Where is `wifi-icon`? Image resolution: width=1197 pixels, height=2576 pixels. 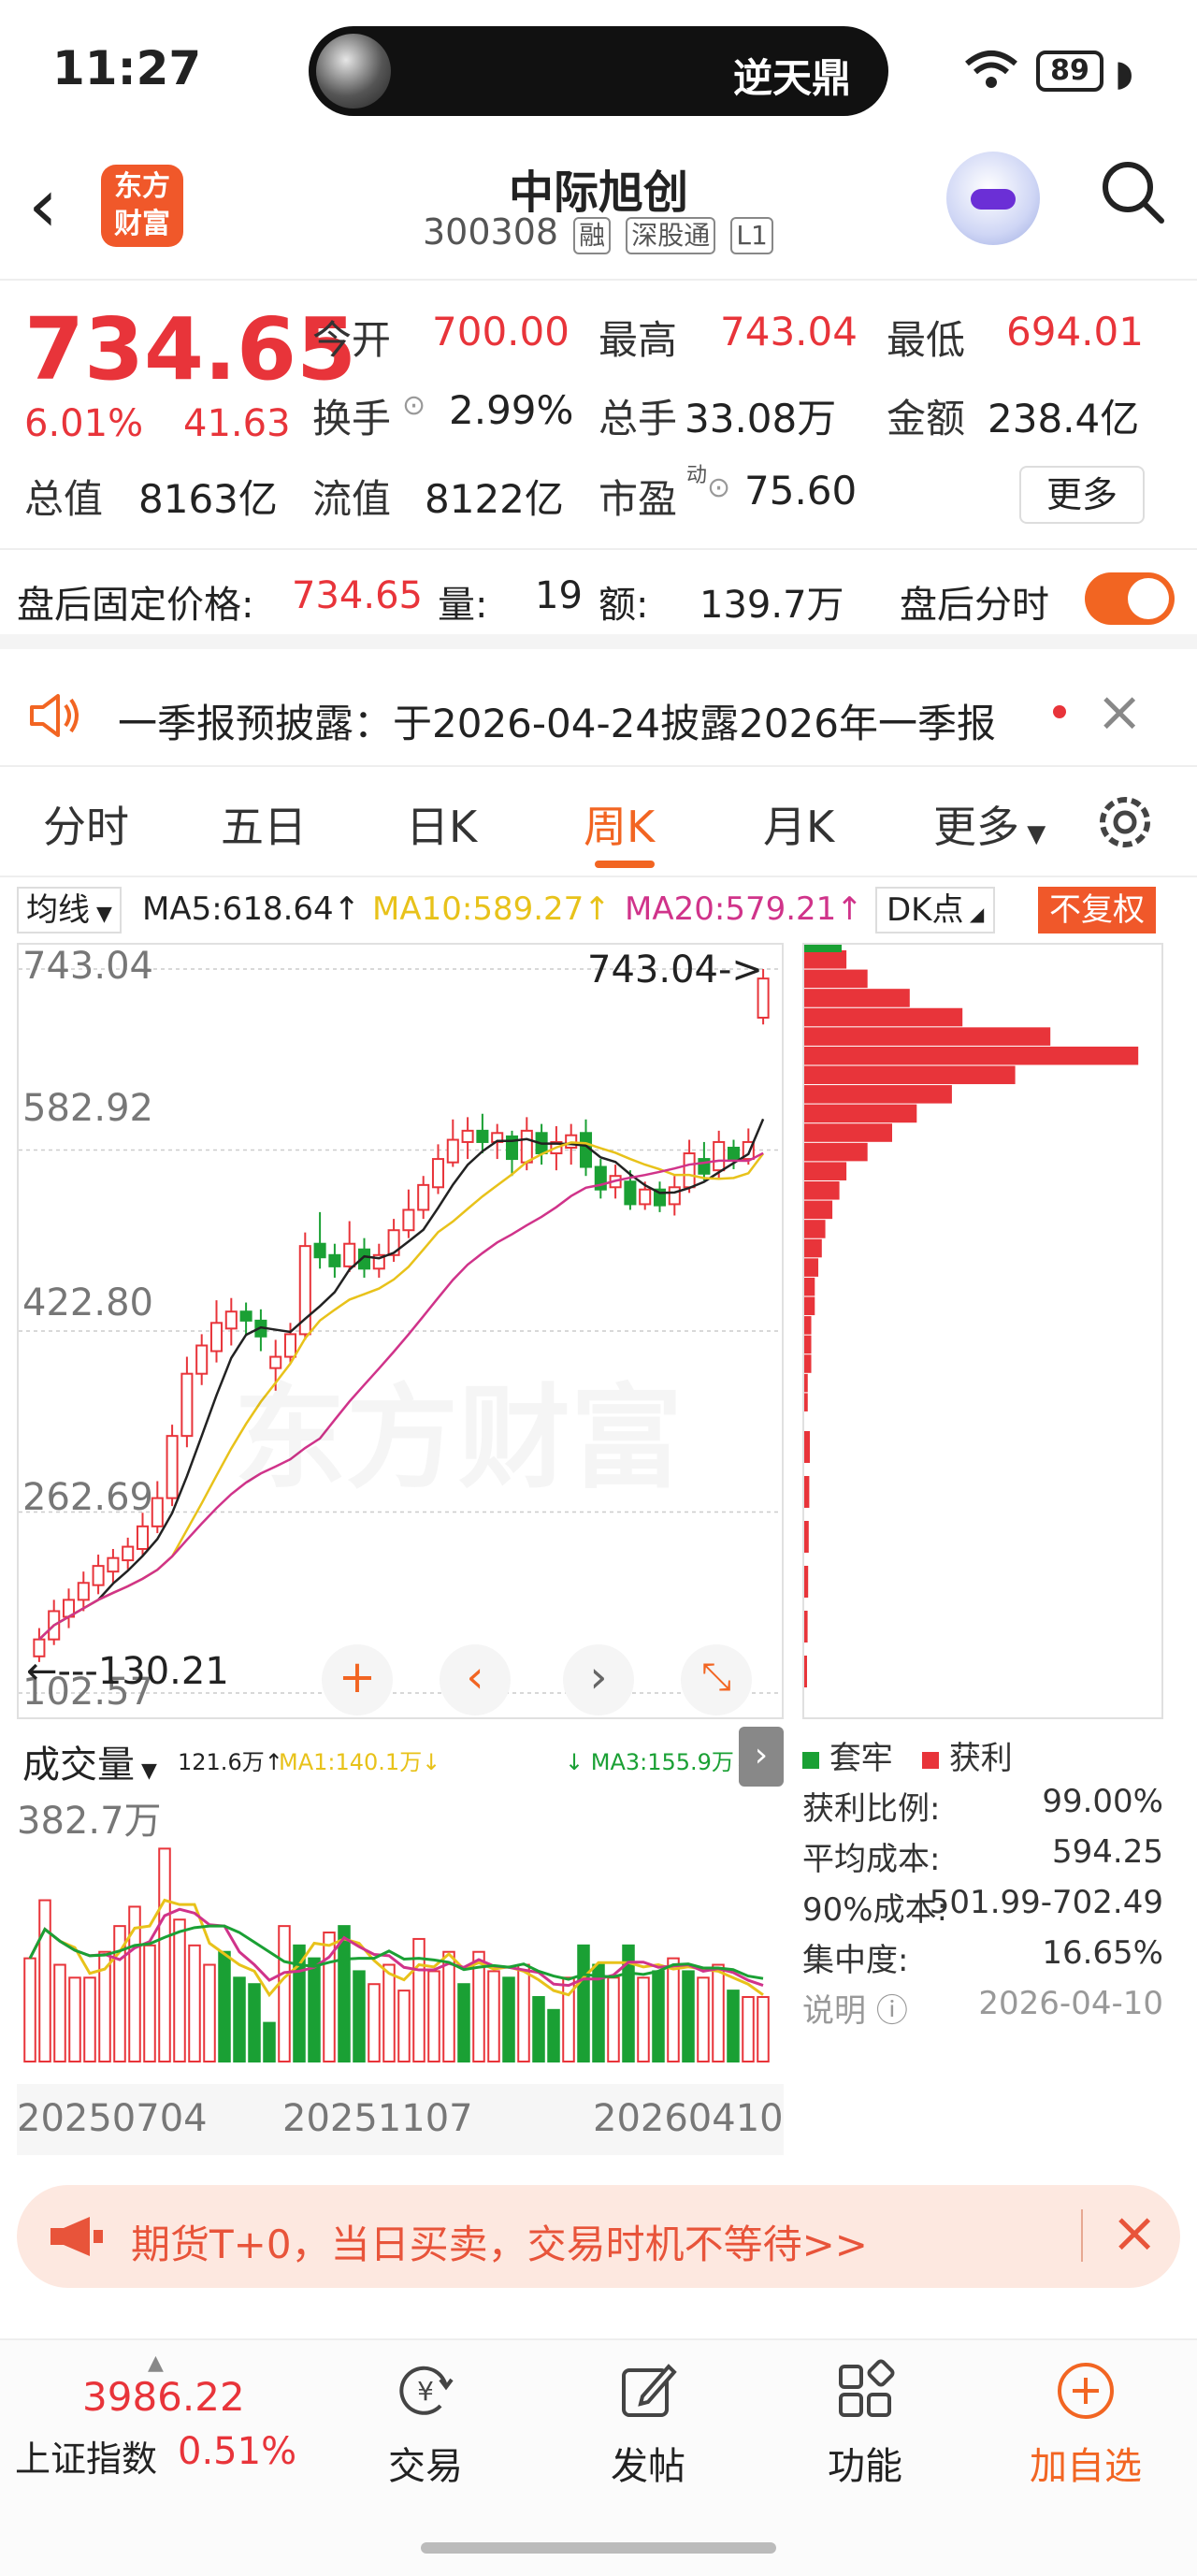 wifi-icon is located at coordinates (991, 69).